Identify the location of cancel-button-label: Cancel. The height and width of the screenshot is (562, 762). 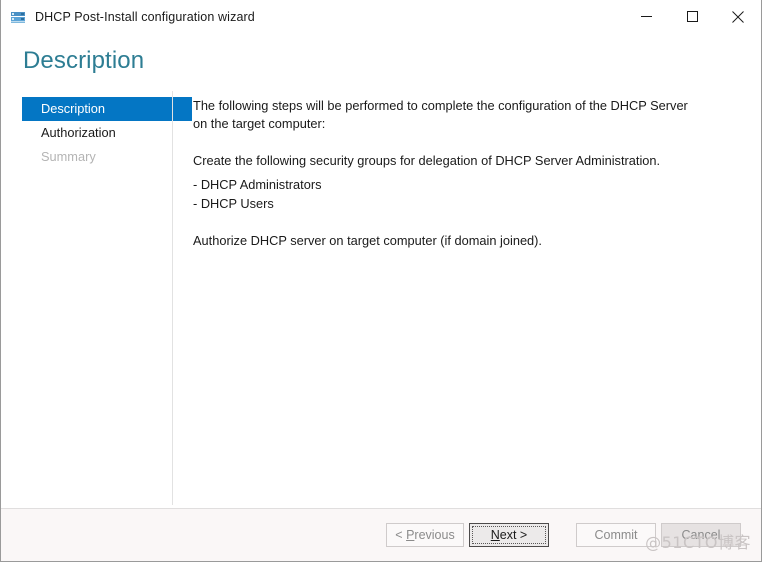
(701, 535).